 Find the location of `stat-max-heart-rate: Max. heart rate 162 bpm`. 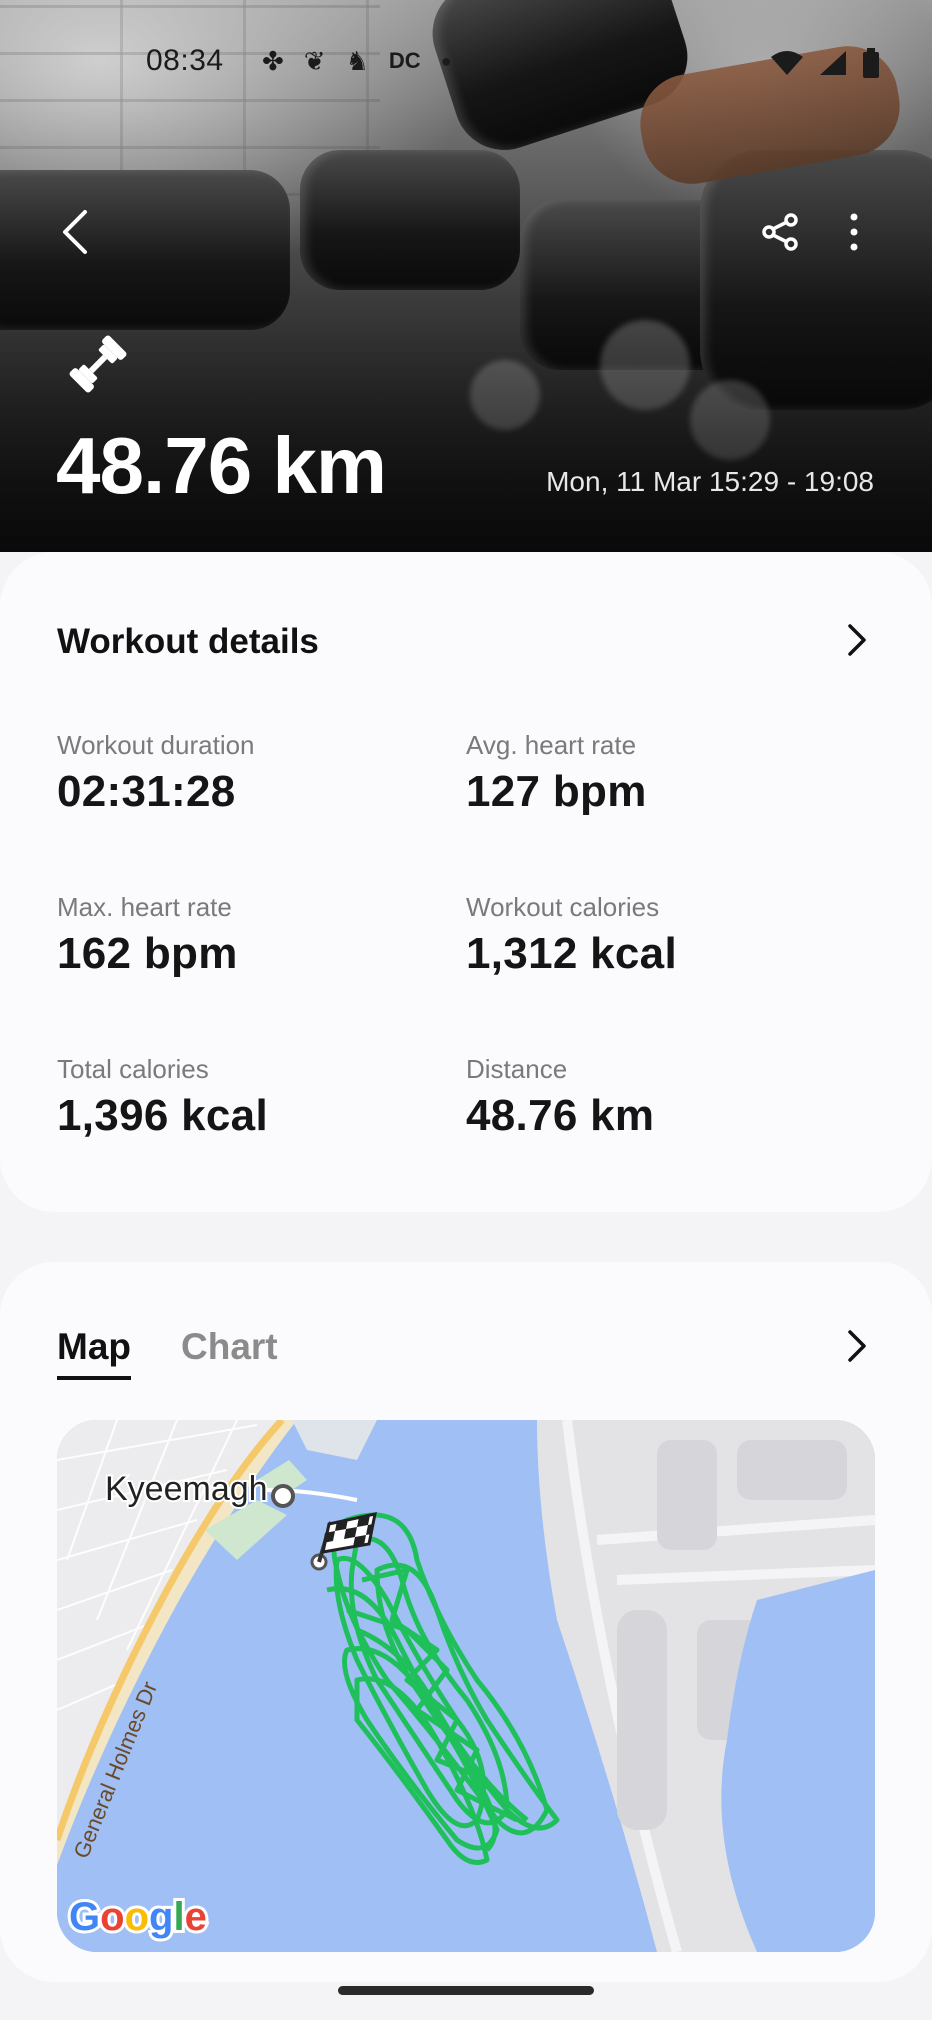

stat-max-heart-rate: Max. heart rate 162 bpm is located at coordinates (247, 935).